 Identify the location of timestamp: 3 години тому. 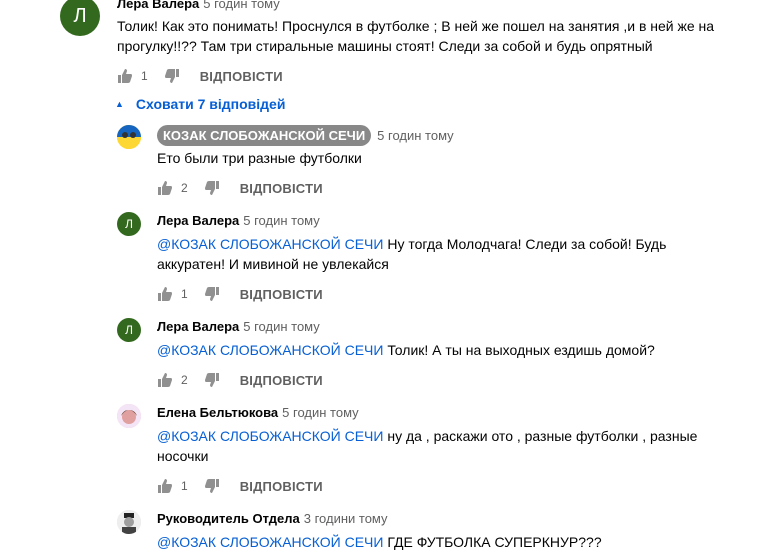
(346, 518).